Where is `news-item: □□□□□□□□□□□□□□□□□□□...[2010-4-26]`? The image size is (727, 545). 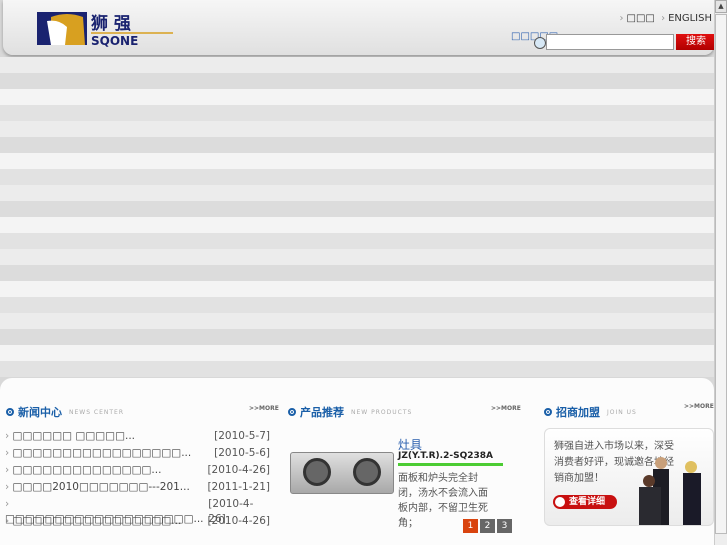 news-item: □□□□□□□□□□□□□□□□□□□...[2010-4-26] is located at coordinates (137, 511).